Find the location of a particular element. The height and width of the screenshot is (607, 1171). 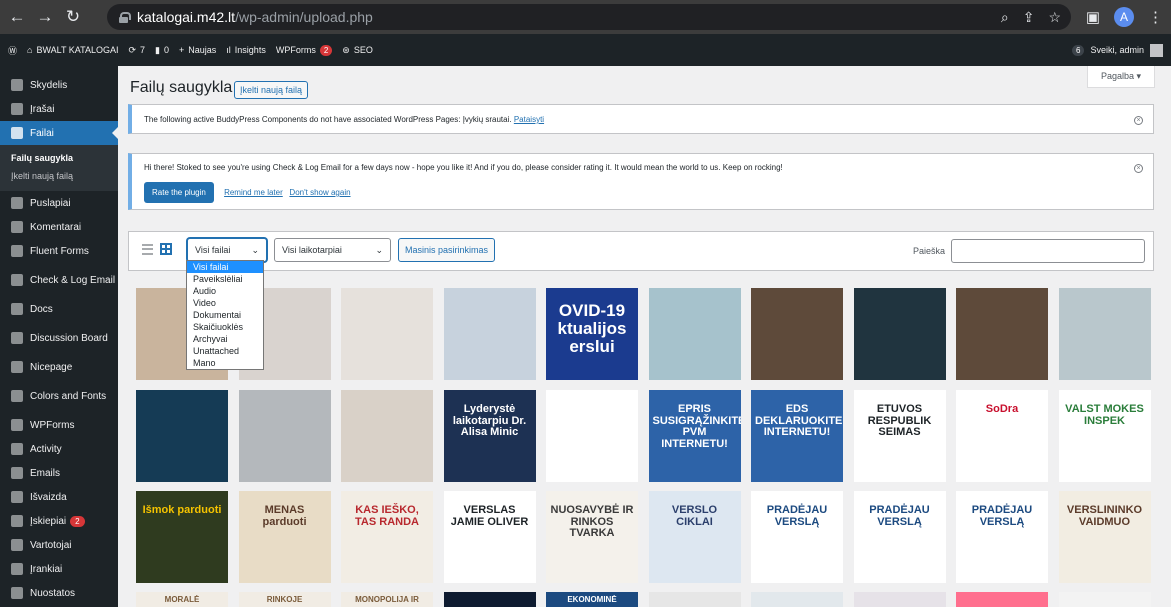

media-type-select: Visi failai ⌄ is located at coordinates (227, 250).